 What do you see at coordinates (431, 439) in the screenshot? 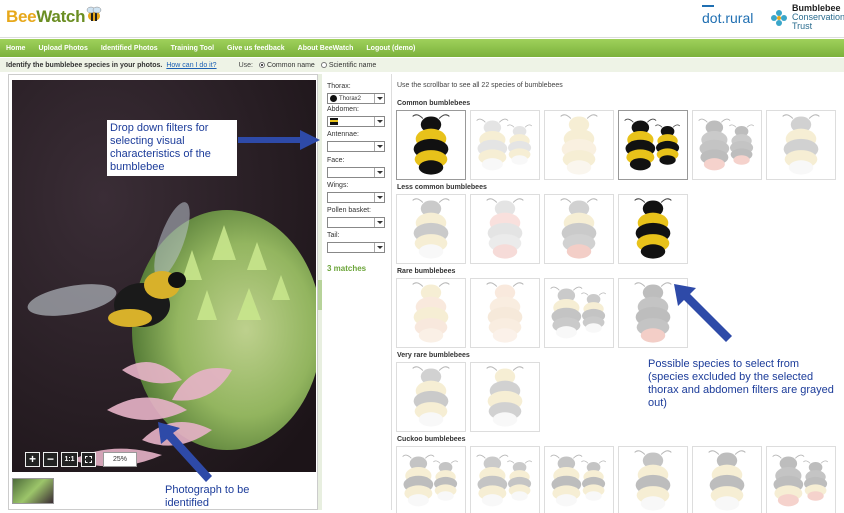
I see `group-title-cuckoo: Cuckoo bumblebees` at bounding box center [431, 439].